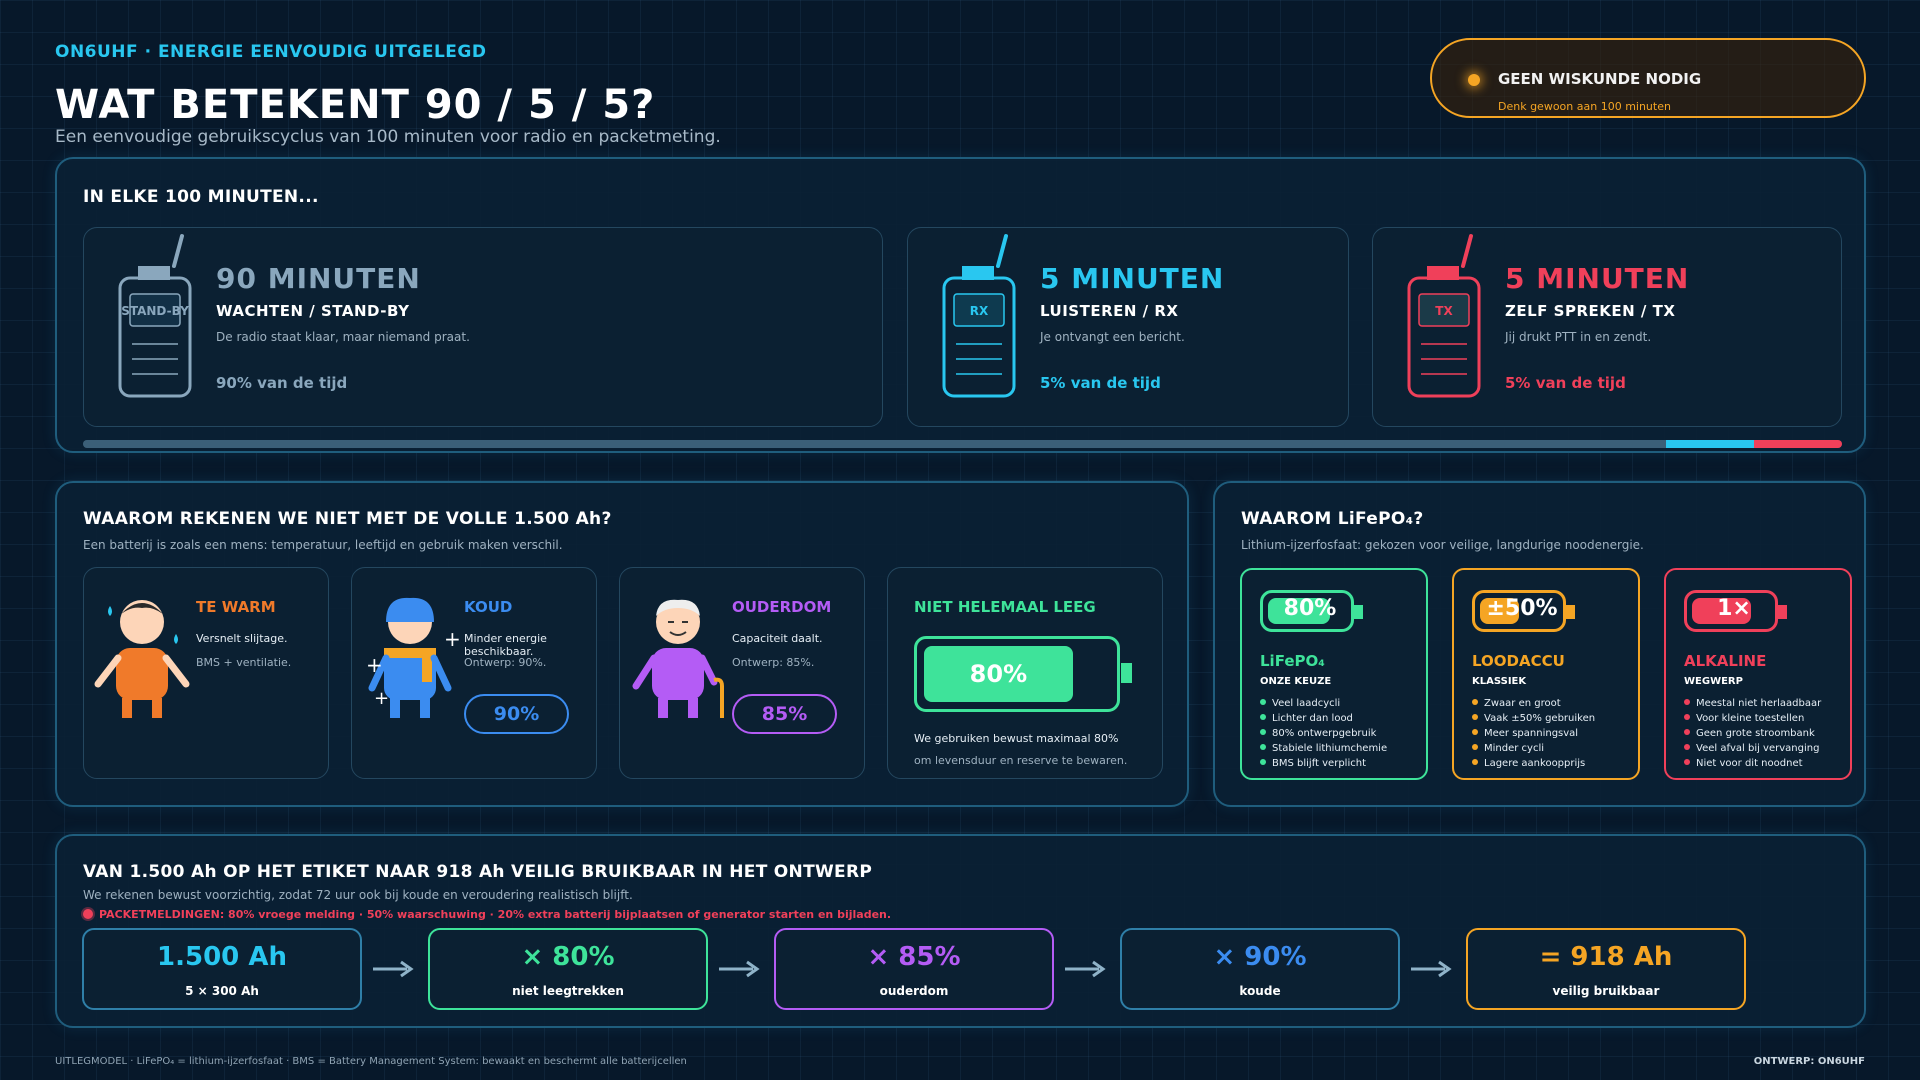 Image resolution: width=1920 pixels, height=1080 pixels. What do you see at coordinates (271, 52) in the screenshot?
I see `brand-label: ON6UHF · ENERGIE EENVOUDIG UITGELEGD` at bounding box center [271, 52].